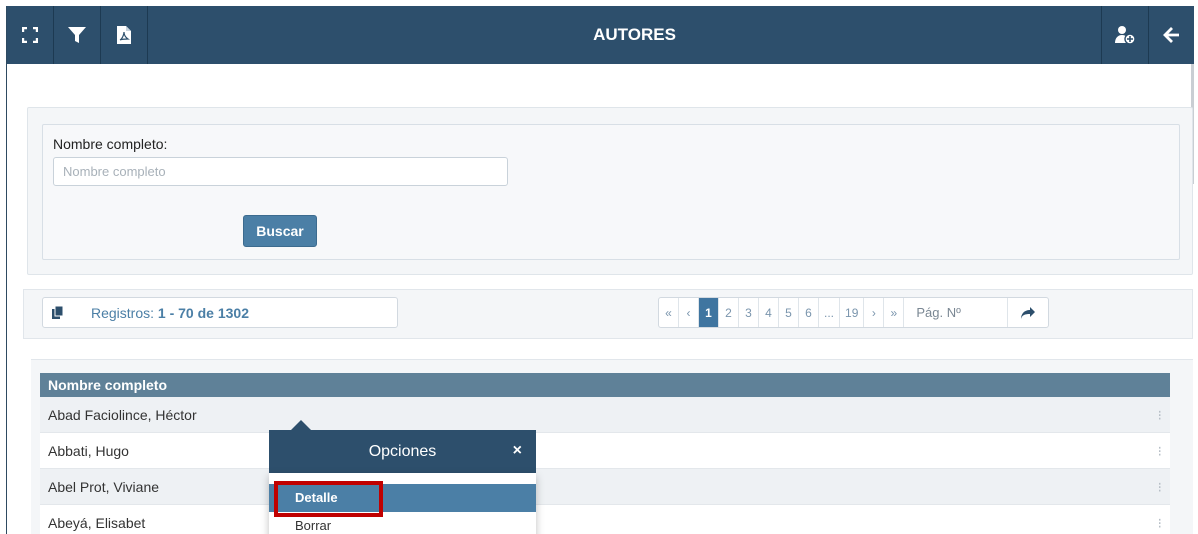  I want to click on popup-header: Opciones ×, so click(402, 451).